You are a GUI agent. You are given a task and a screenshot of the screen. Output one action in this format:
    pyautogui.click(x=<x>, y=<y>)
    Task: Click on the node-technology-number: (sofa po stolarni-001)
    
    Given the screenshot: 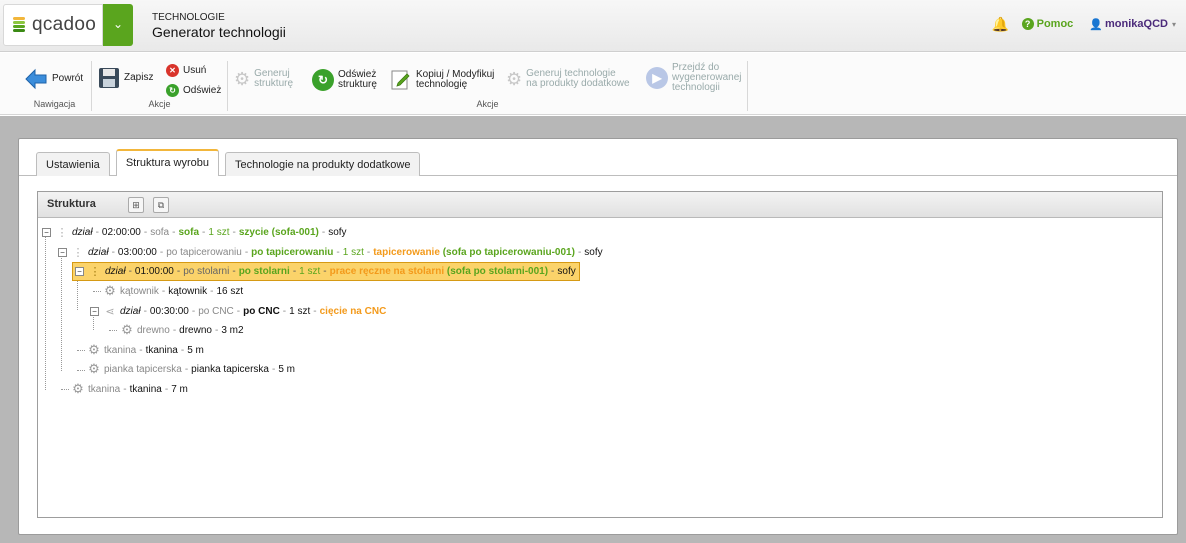 What is the action you would take?
    pyautogui.click(x=497, y=271)
    